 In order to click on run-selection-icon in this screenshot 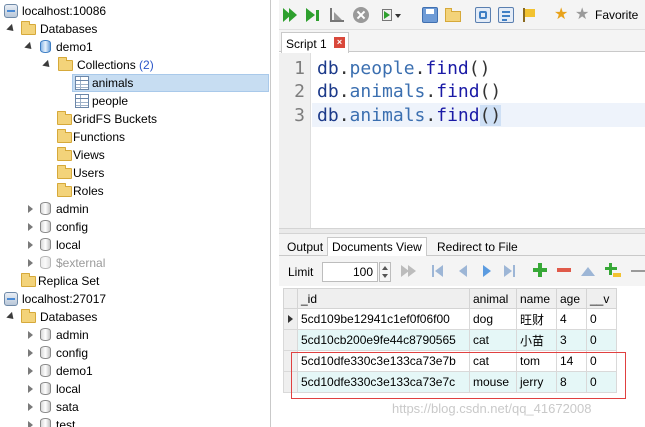, I will do `click(314, 15)`.